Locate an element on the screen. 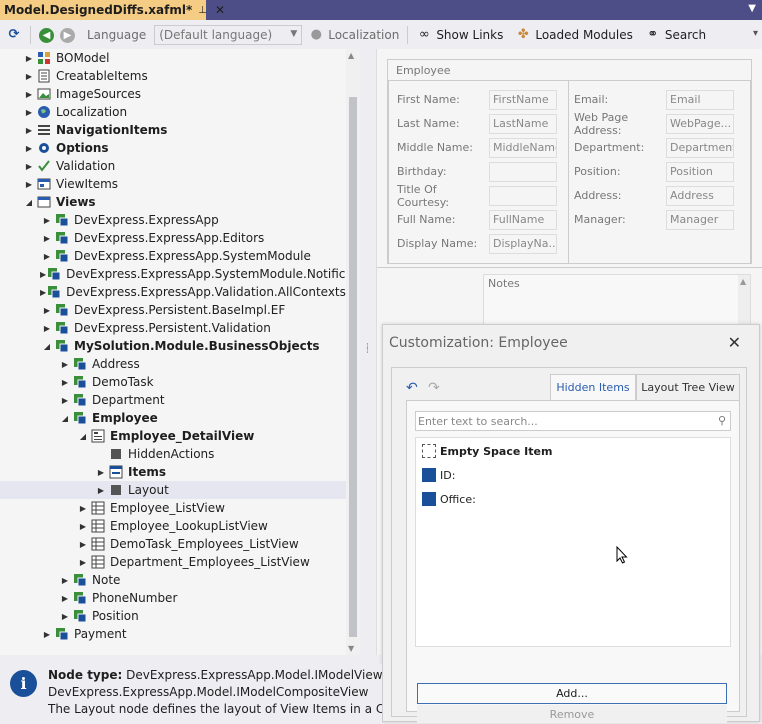 The image size is (762, 724). tree-node: ◢ Views is located at coordinates (173, 202).